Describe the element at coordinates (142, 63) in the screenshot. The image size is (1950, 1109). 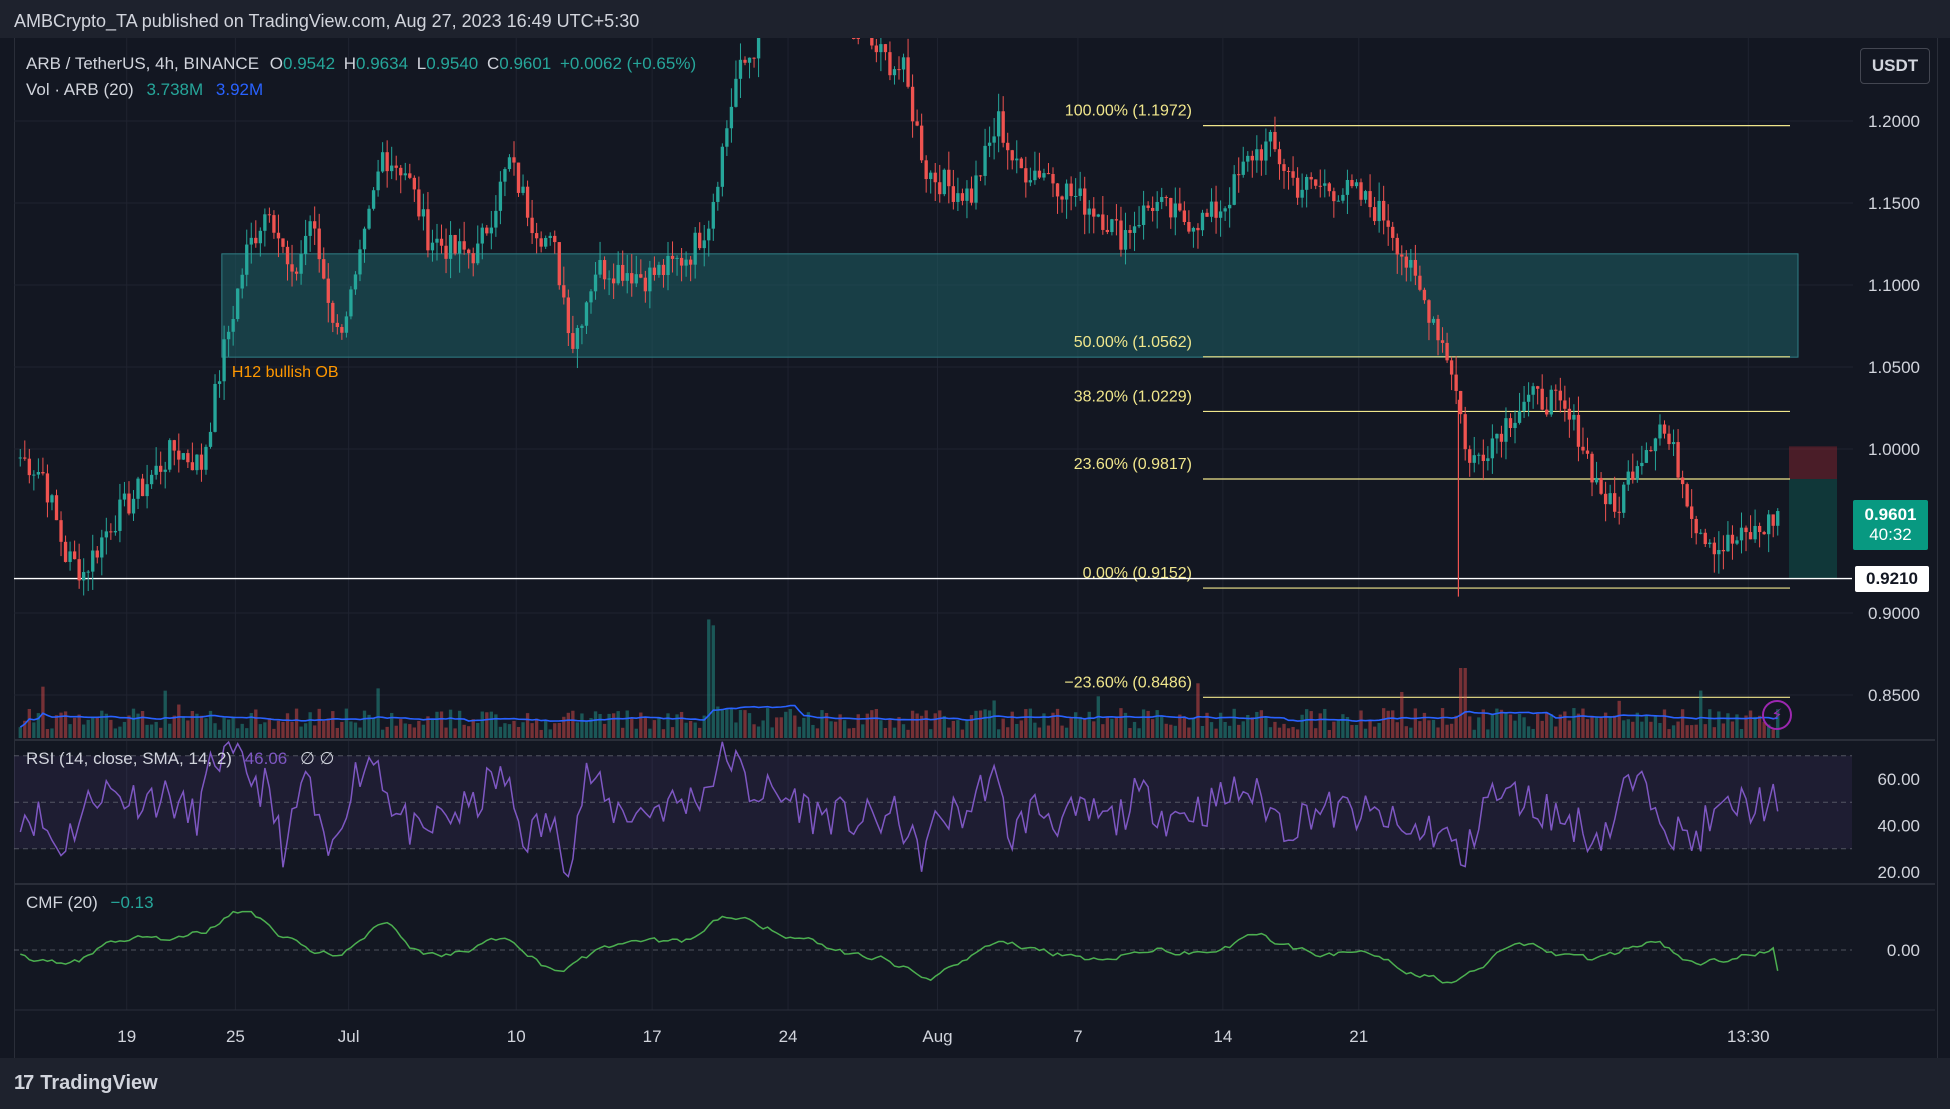
I see `symbol-label: ARB / TetherUS, 4h, BINANCE` at that location.